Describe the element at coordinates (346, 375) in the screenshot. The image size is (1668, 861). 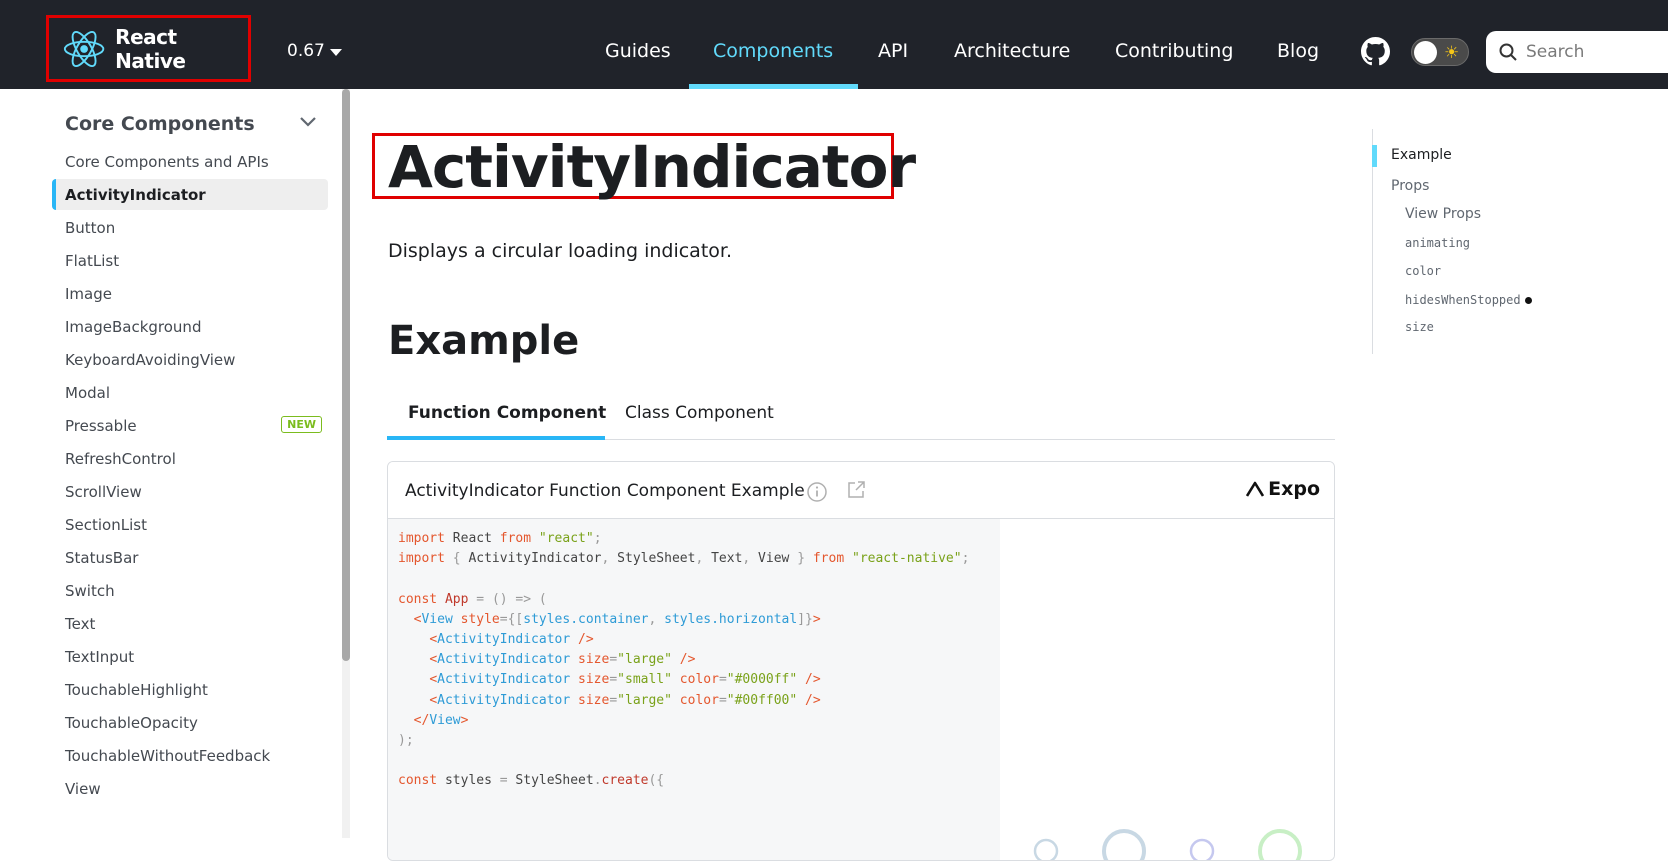
I see `sidebar-scrollbar-thumb` at that location.